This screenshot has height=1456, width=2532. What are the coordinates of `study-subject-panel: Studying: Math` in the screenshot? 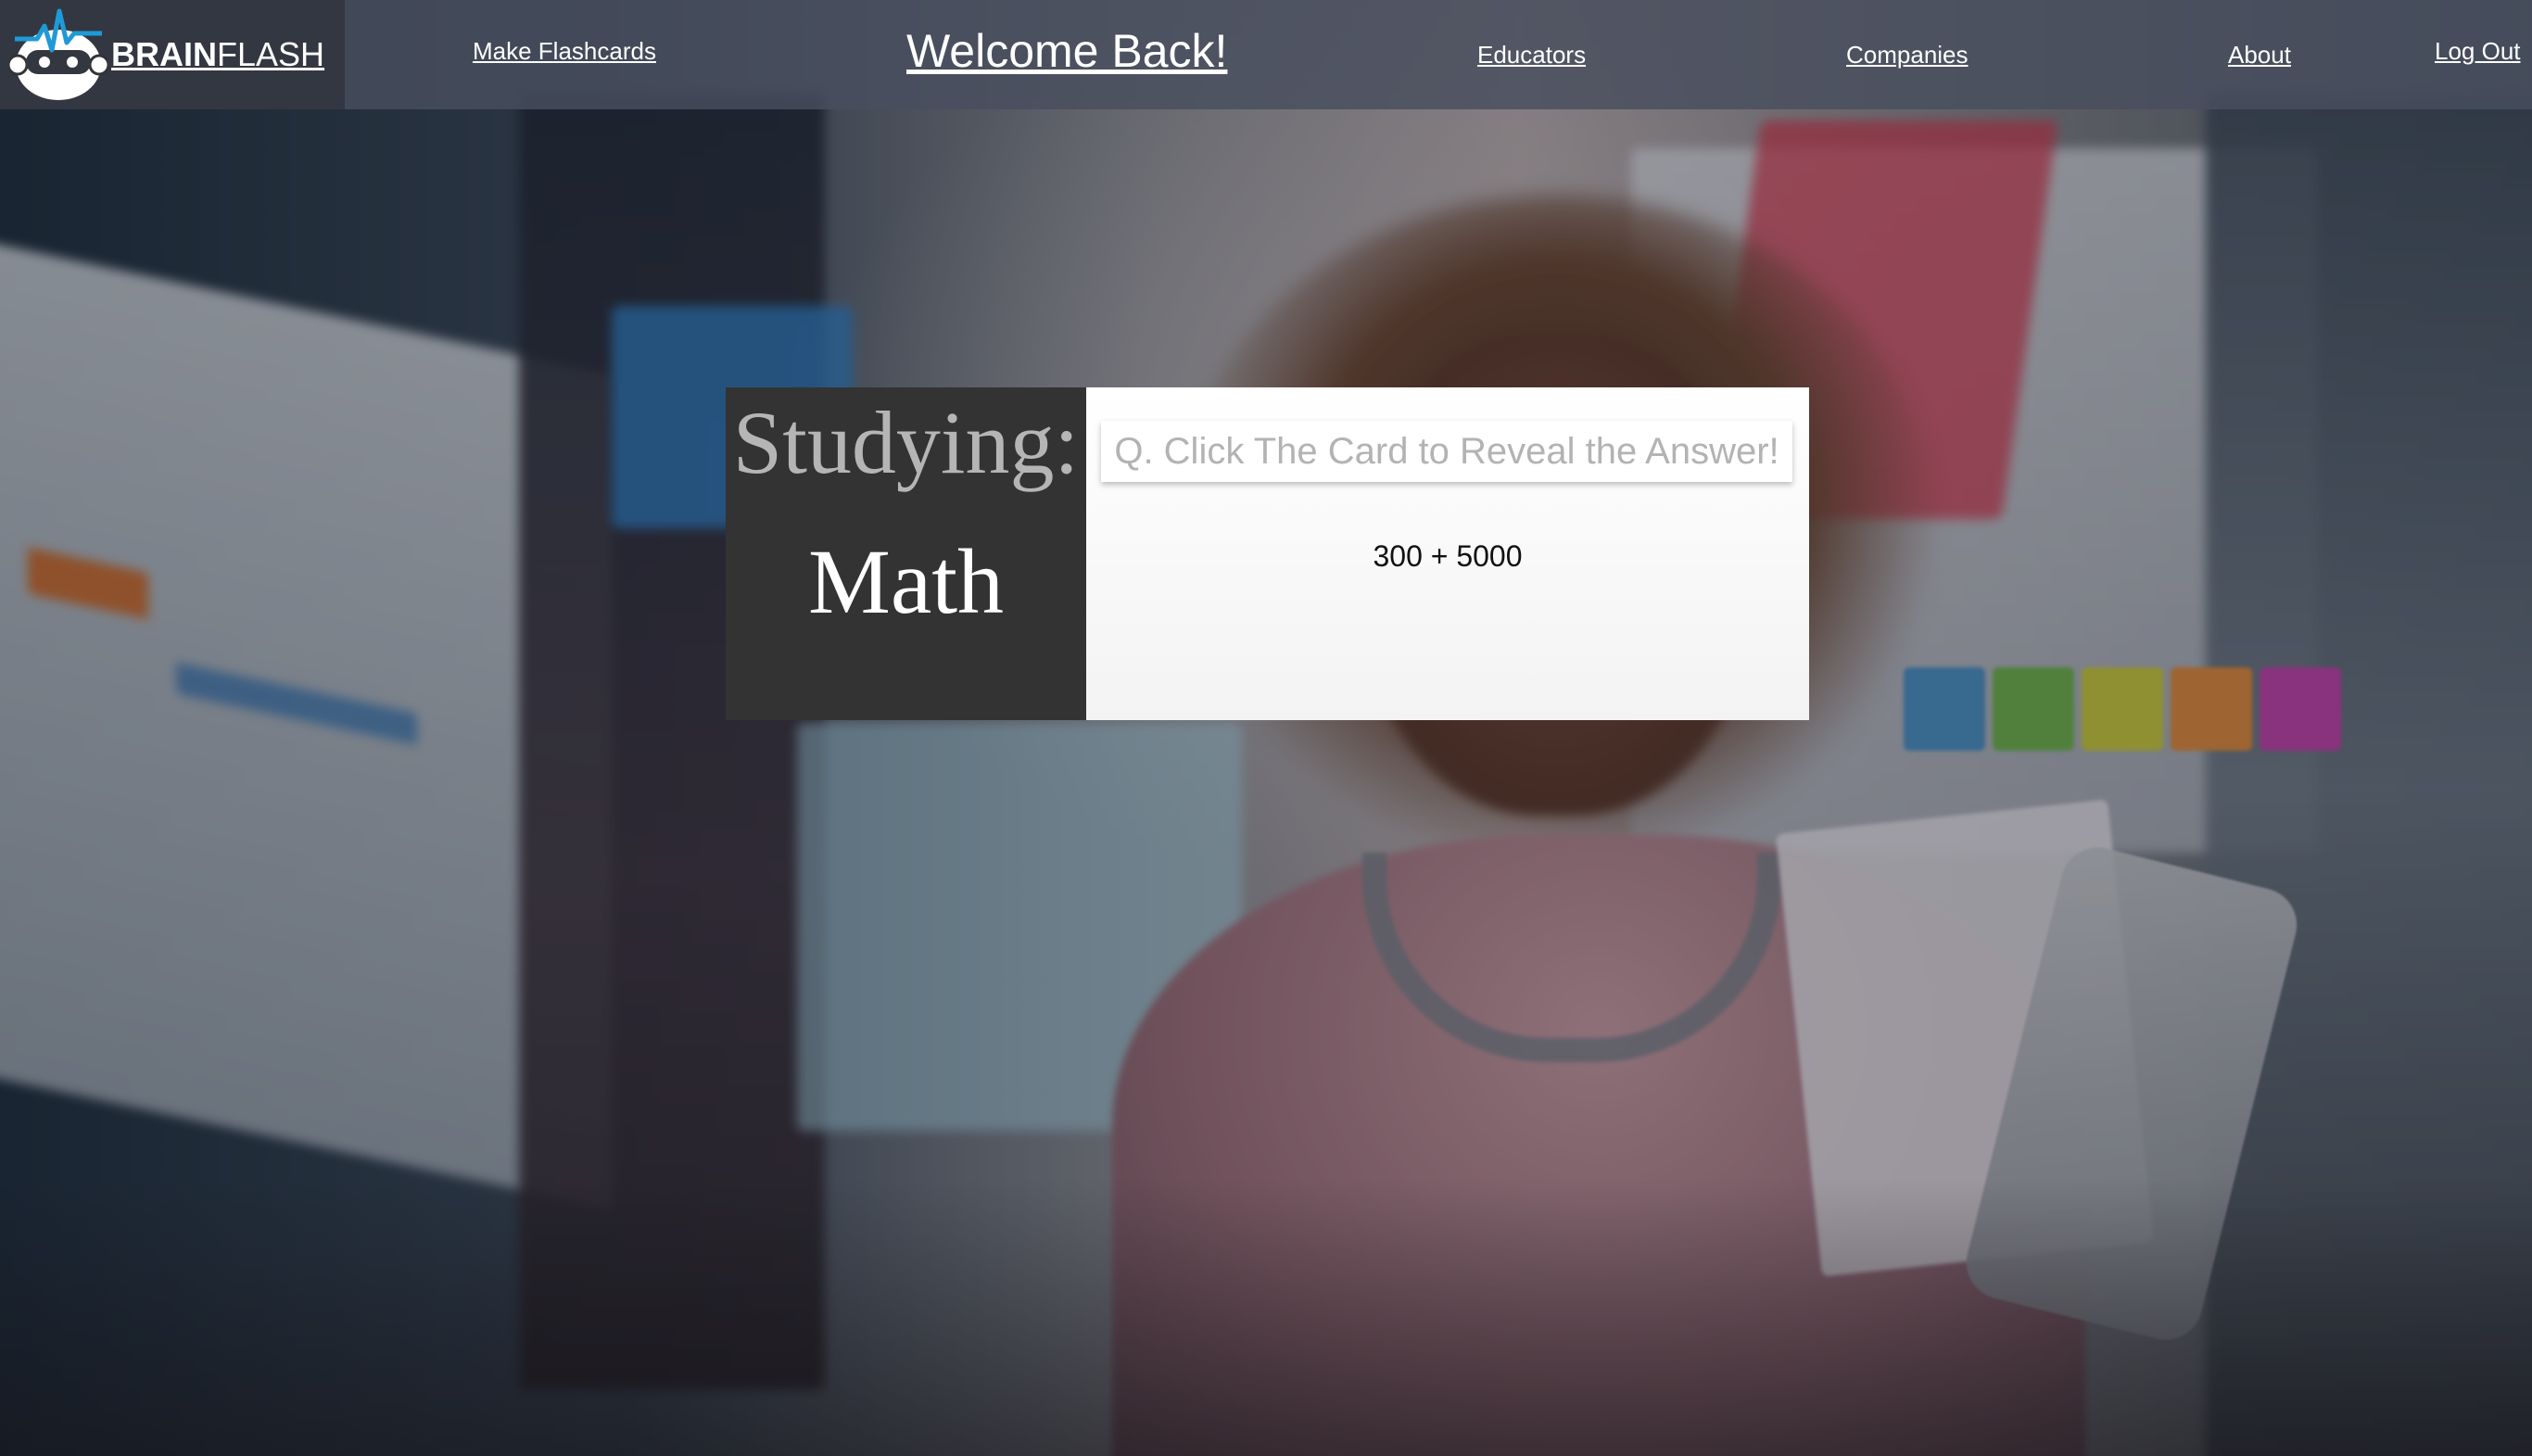 It's located at (906, 553).